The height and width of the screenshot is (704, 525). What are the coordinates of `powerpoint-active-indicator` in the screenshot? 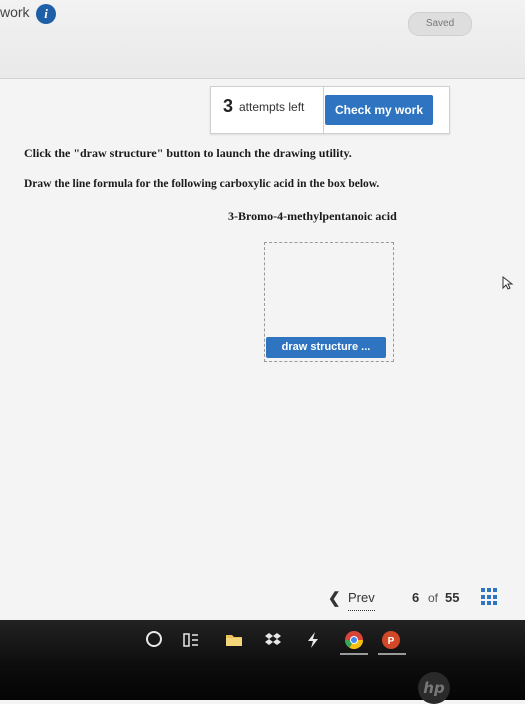 It's located at (392, 654).